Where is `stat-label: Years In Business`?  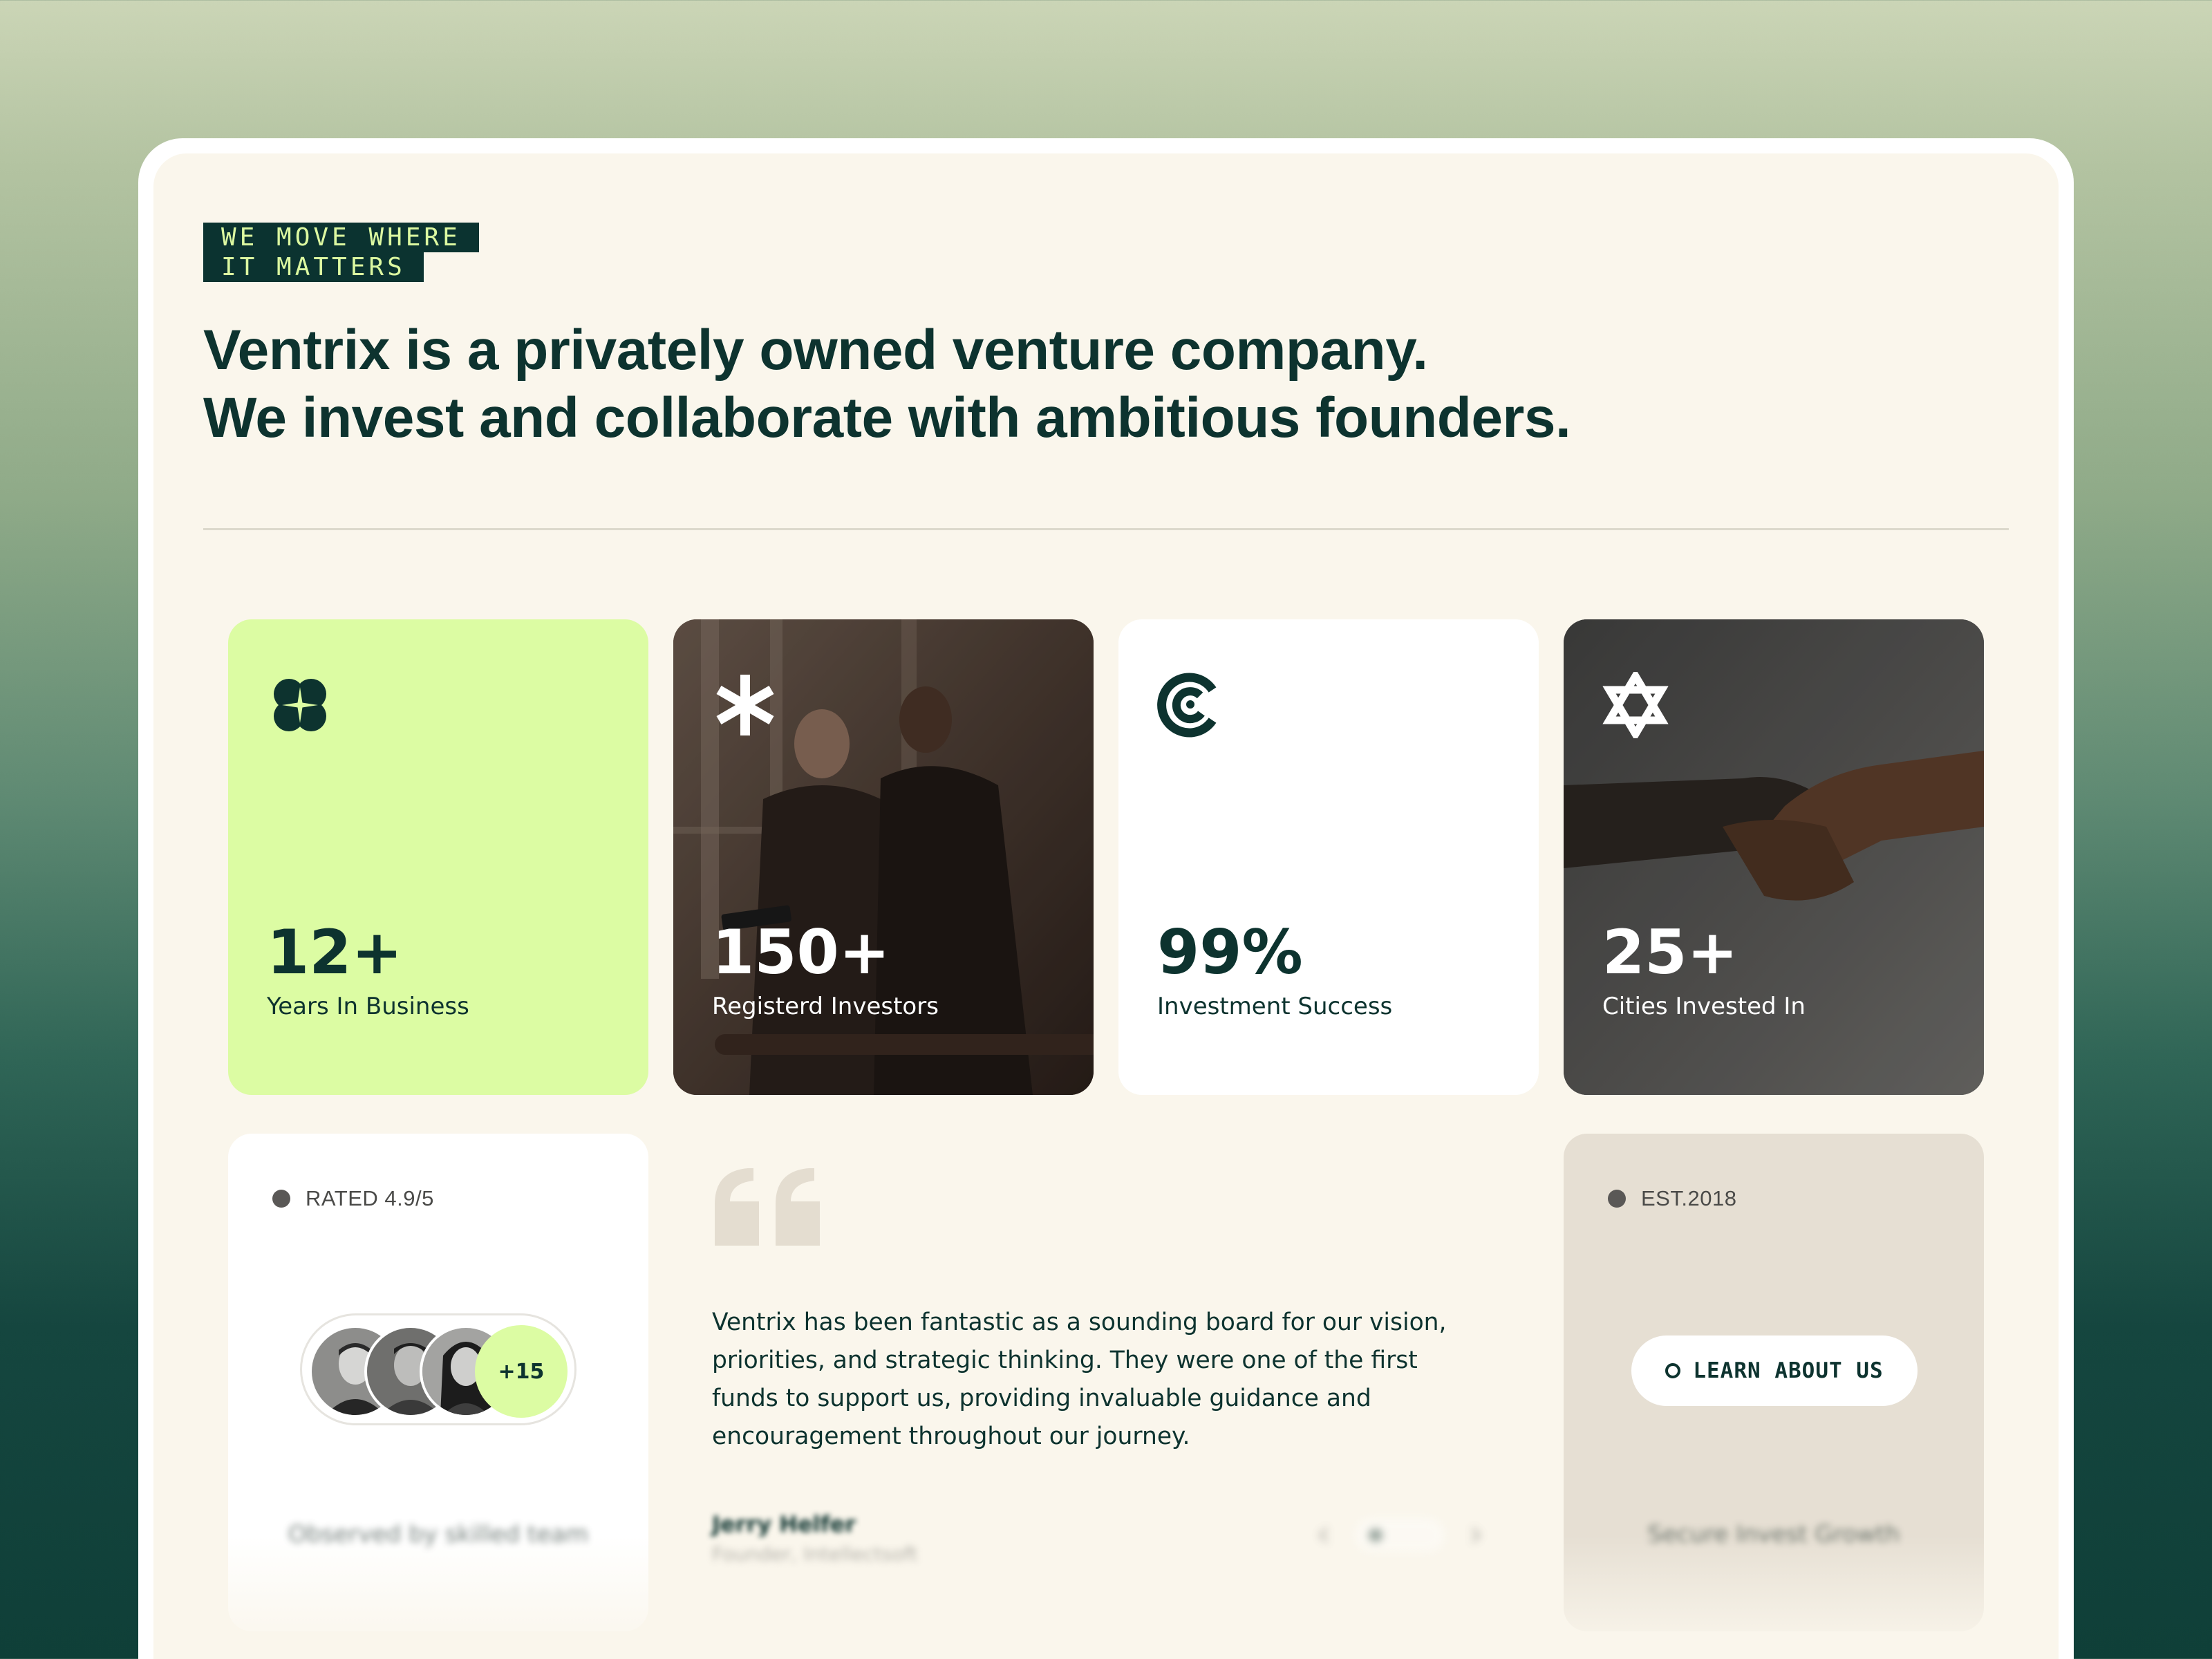 stat-label: Years In Business is located at coordinates (368, 1006).